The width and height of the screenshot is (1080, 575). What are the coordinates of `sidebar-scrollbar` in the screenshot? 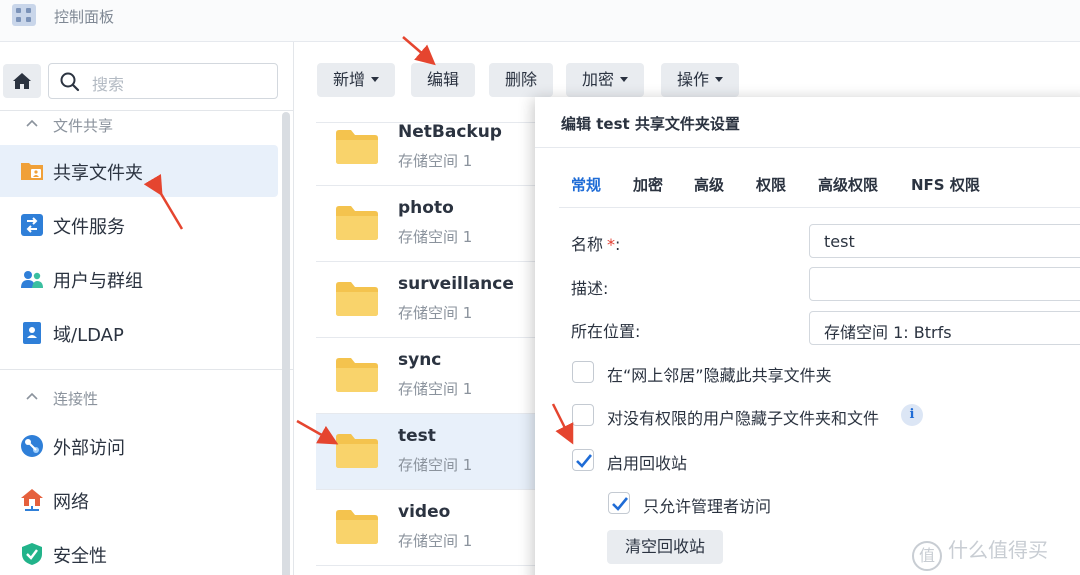 It's located at (286, 343).